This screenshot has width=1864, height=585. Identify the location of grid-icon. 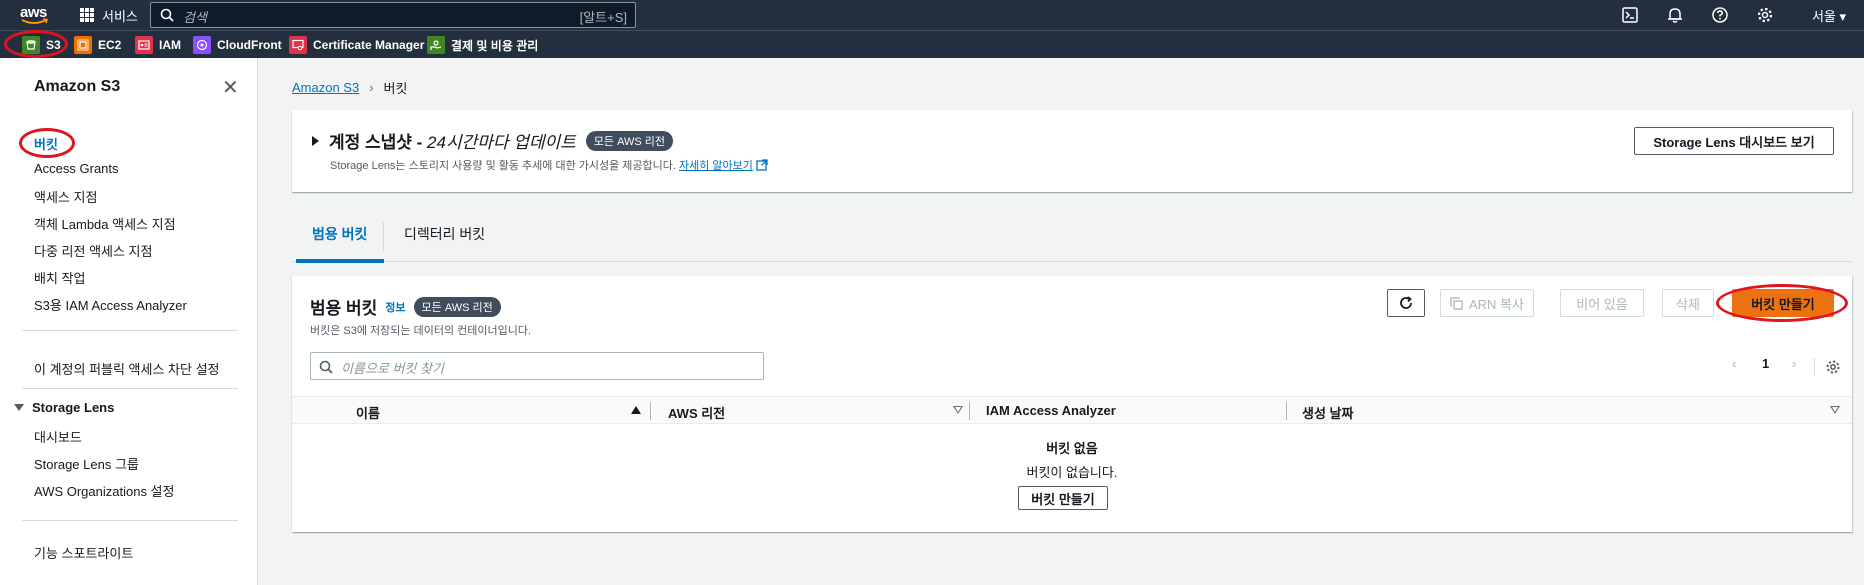
(87, 15).